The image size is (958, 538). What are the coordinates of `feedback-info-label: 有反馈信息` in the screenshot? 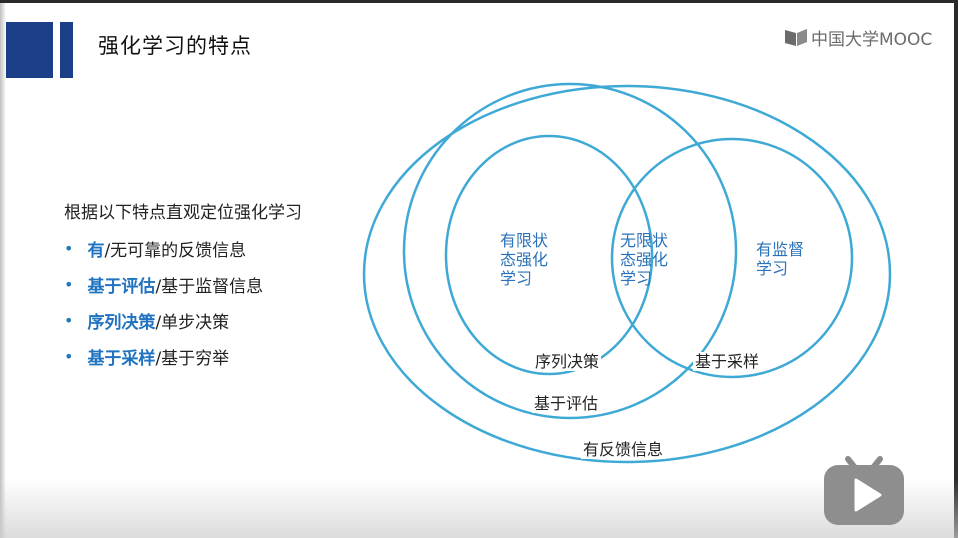 It's located at (623, 449).